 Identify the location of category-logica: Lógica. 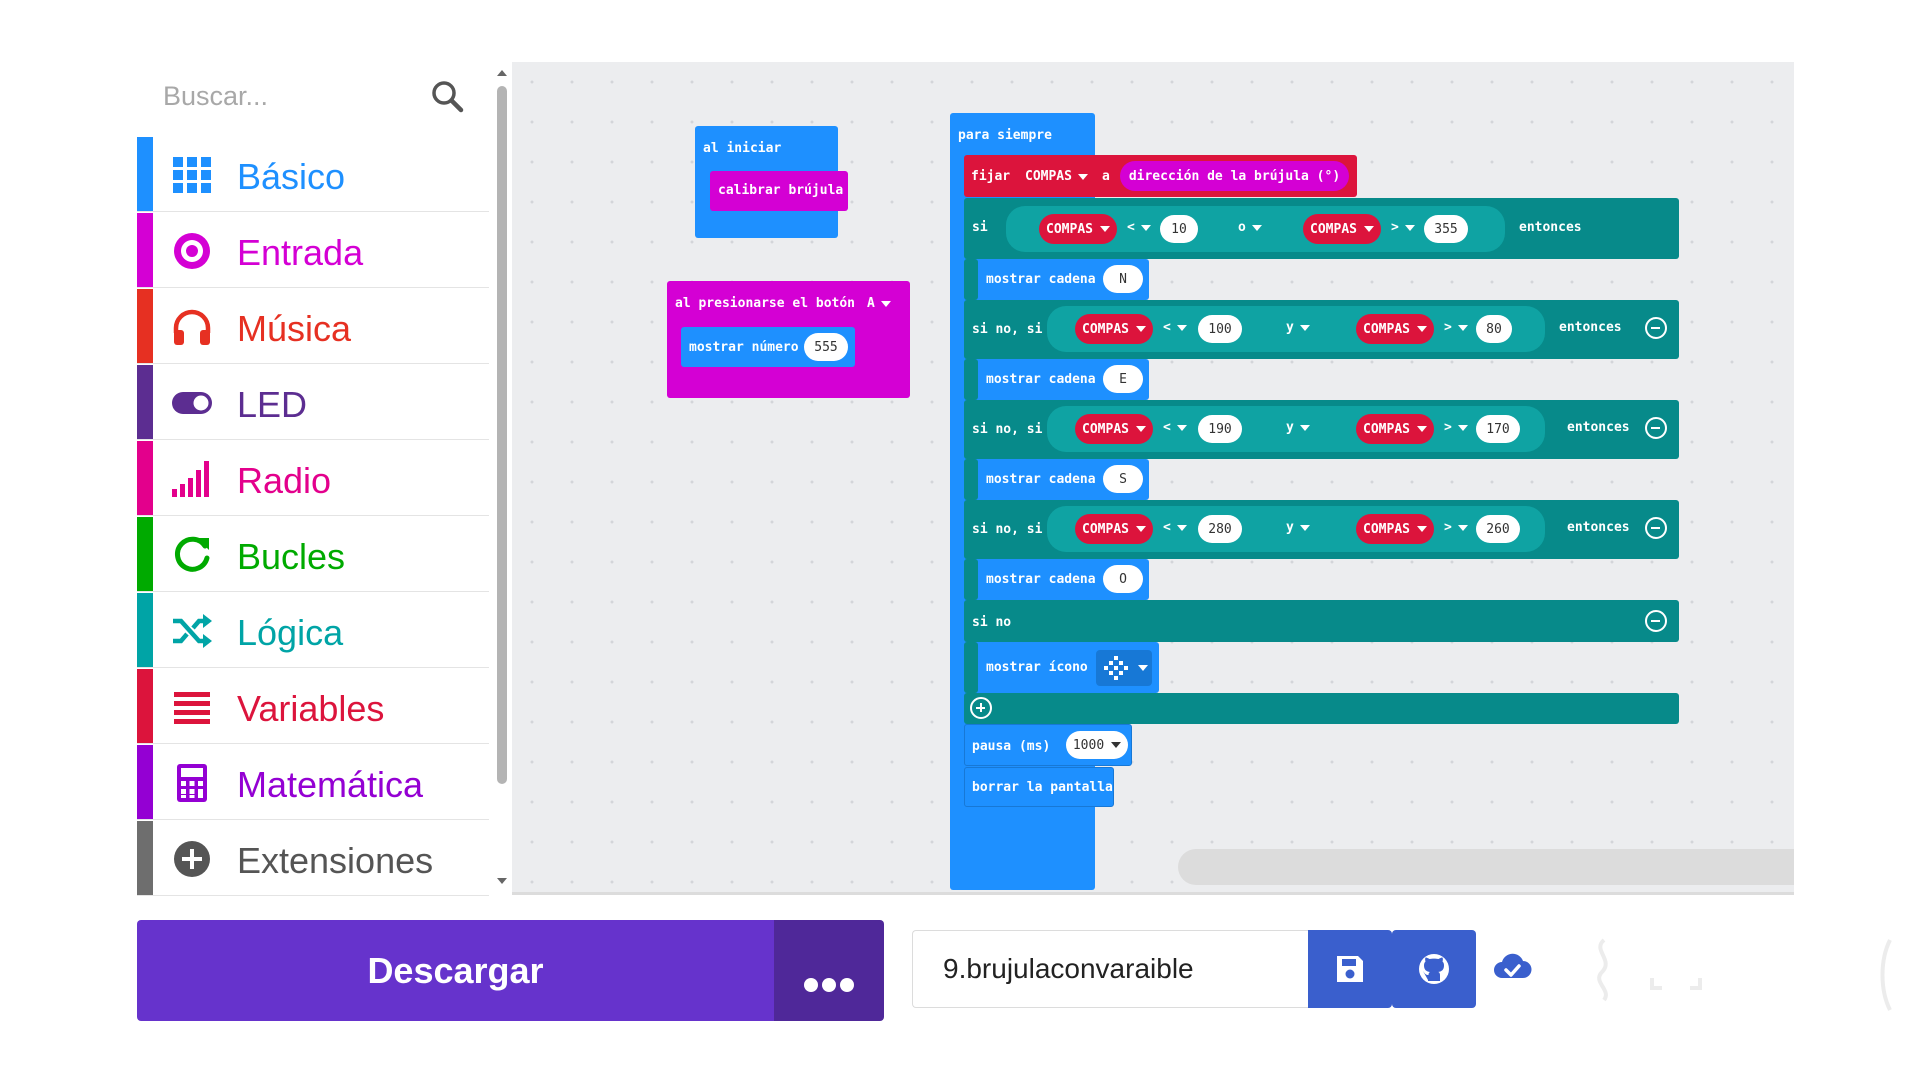
(313, 630).